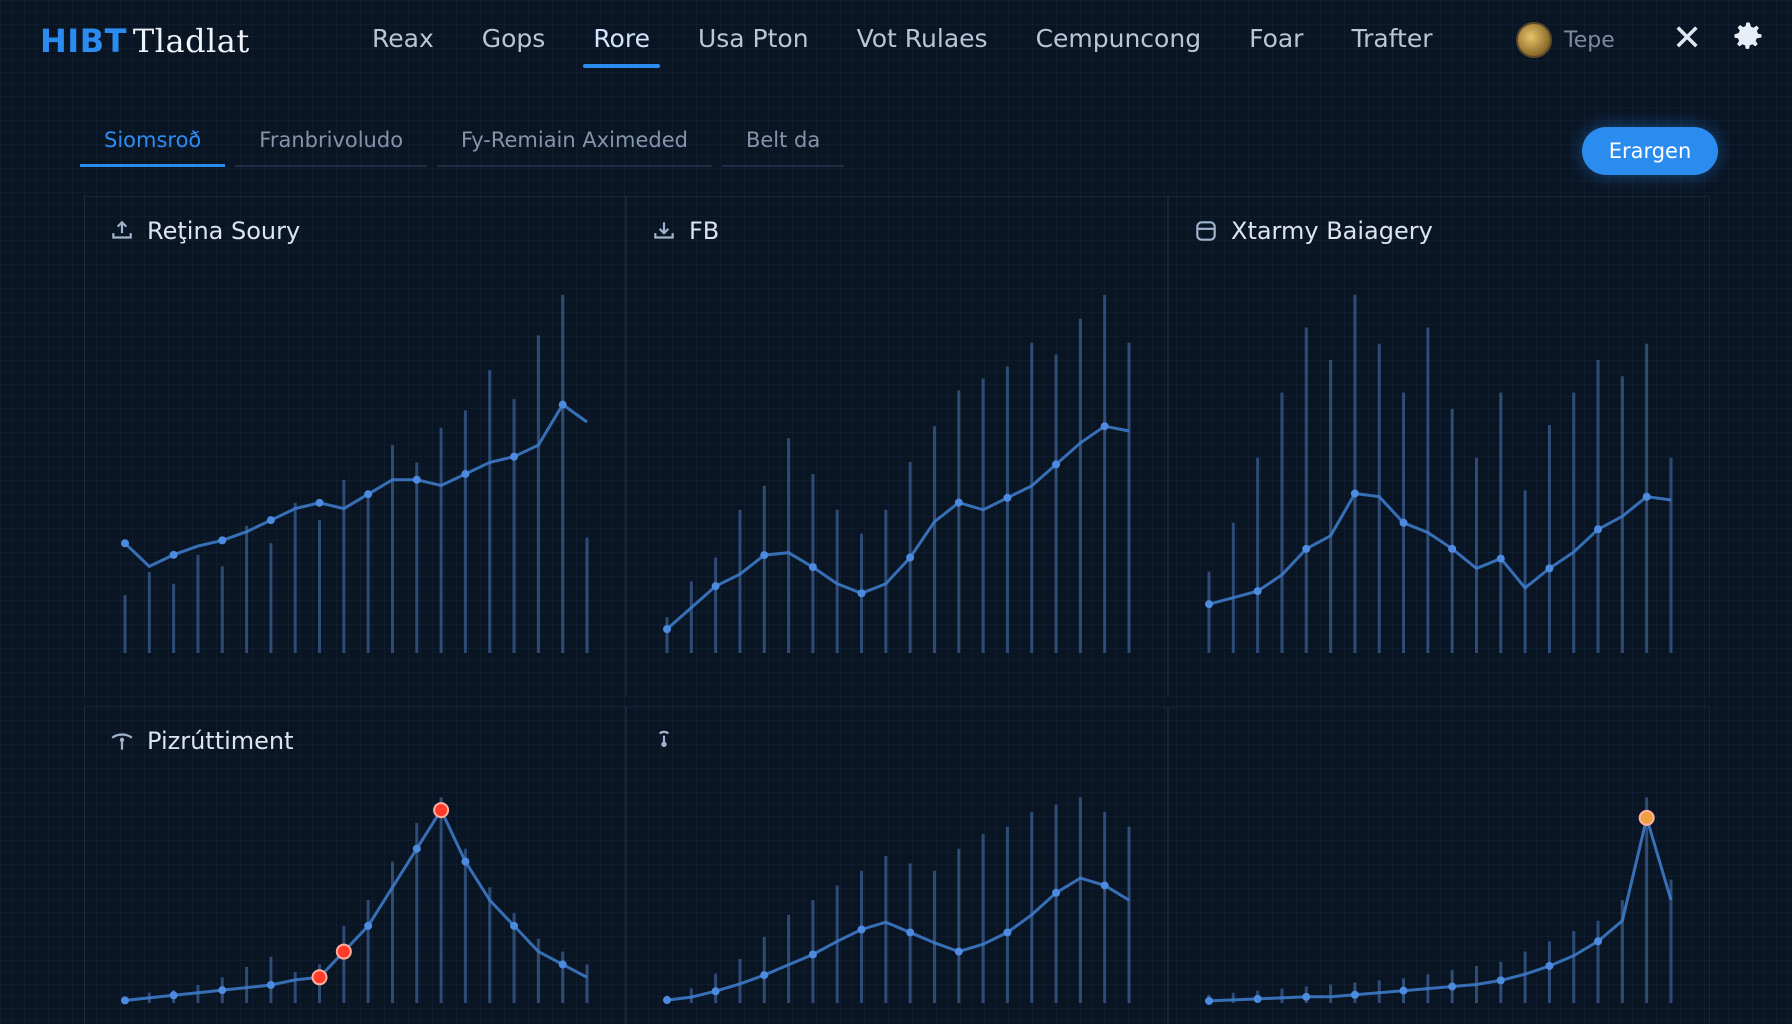  I want to click on avatar, so click(1534, 40).